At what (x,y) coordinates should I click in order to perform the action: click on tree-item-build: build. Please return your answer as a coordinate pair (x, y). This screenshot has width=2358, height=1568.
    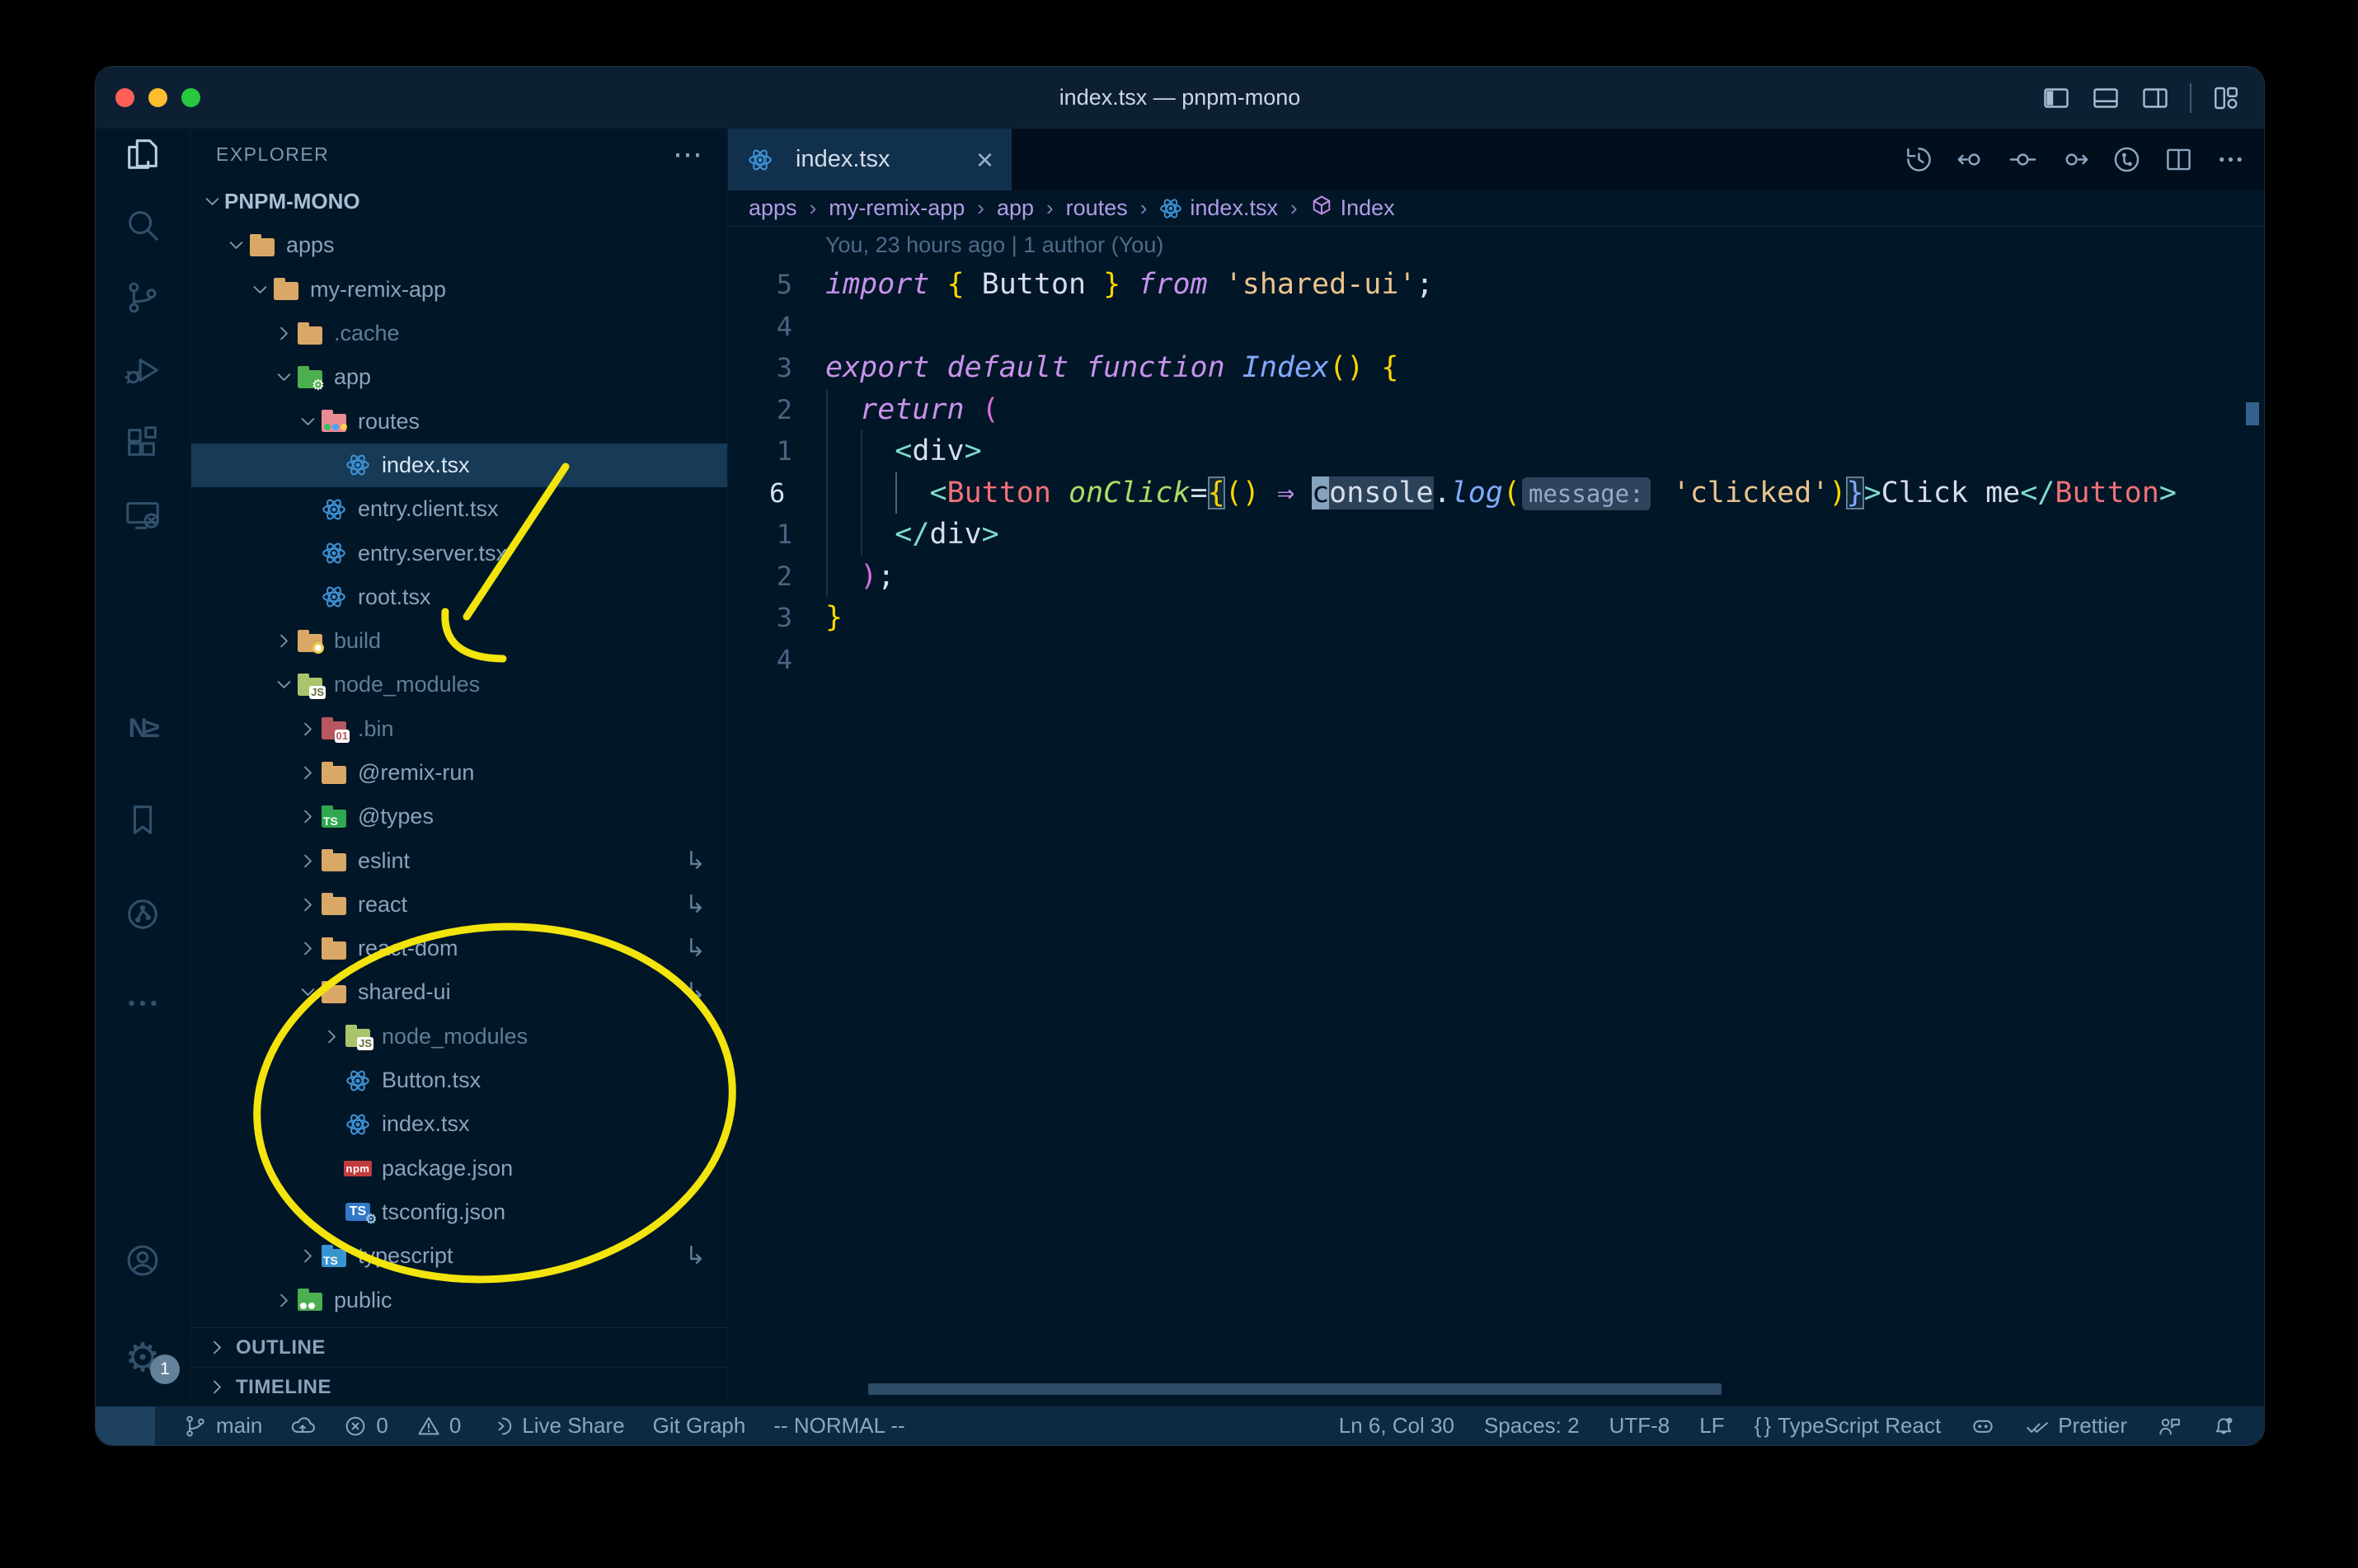
    Looking at the image, I should click on (459, 641).